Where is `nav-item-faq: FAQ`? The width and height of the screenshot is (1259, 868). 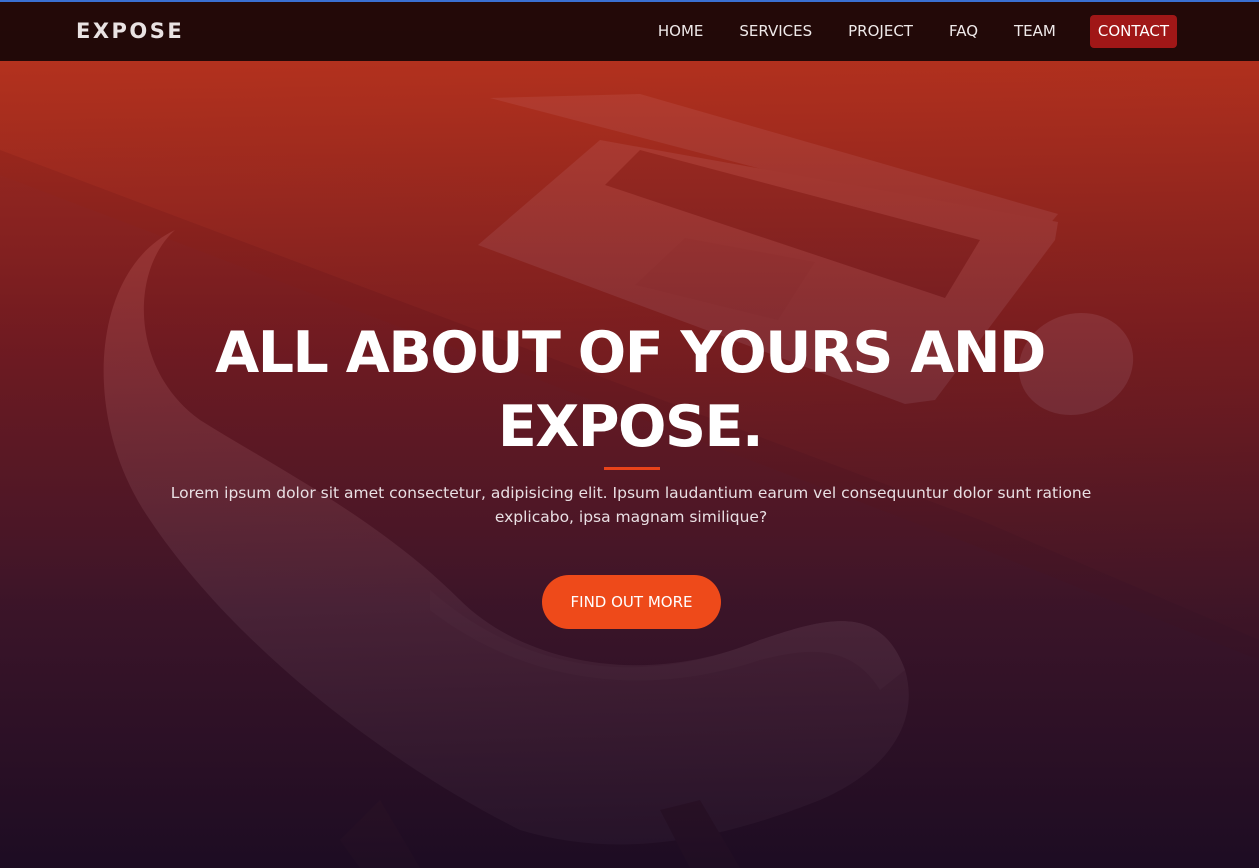
nav-item-faq: FAQ is located at coordinates (963, 31).